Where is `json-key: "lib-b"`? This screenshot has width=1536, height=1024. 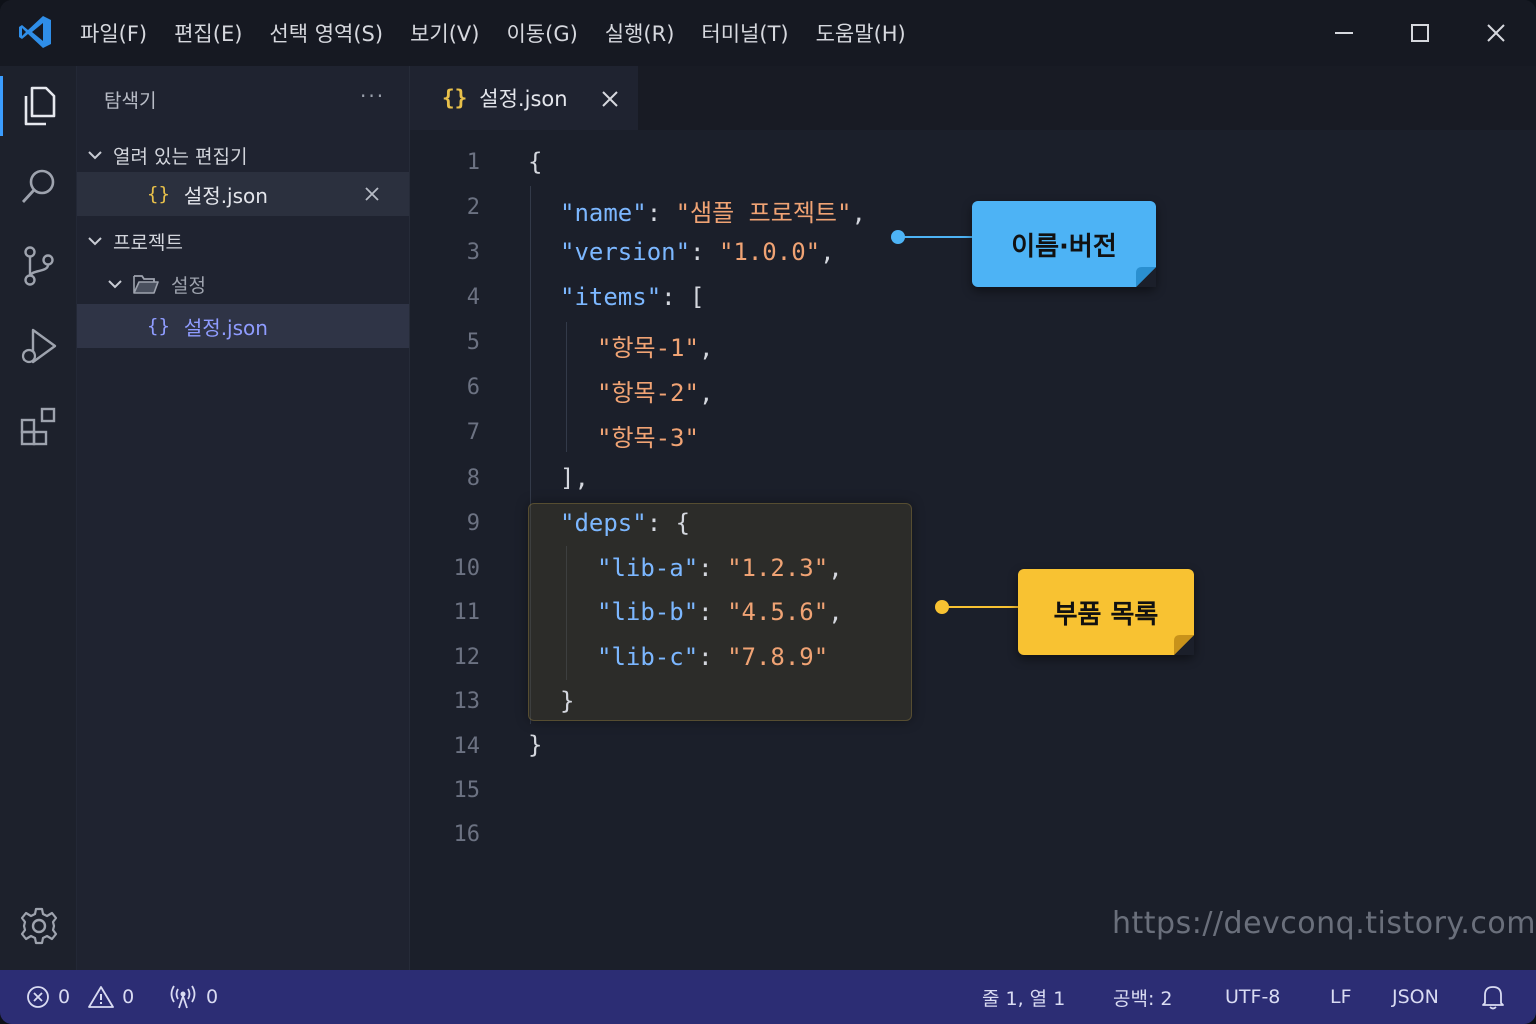
json-key: "lib-b" is located at coordinates (648, 612).